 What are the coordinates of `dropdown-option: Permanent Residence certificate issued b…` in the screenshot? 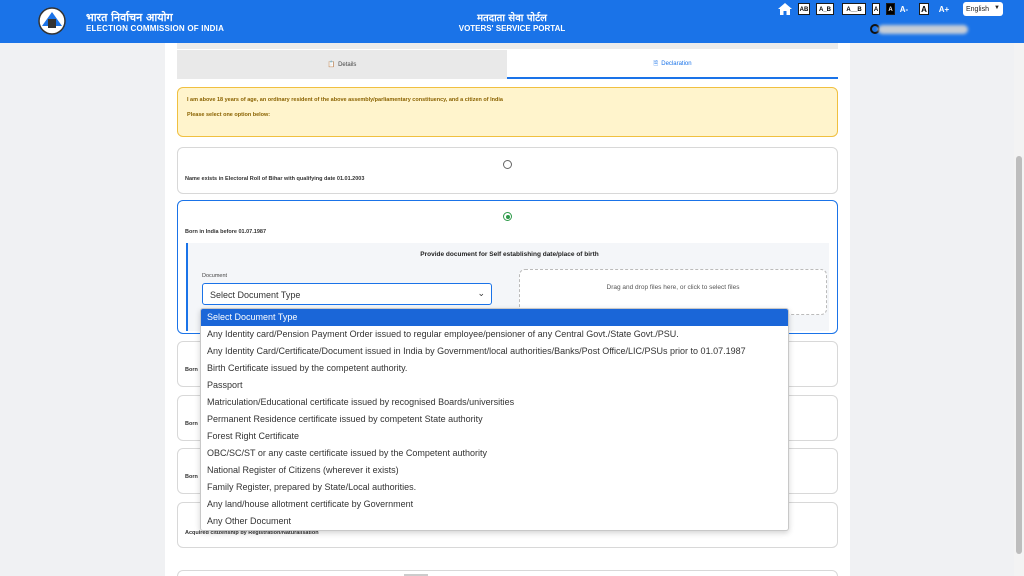 It's located at (494, 419).